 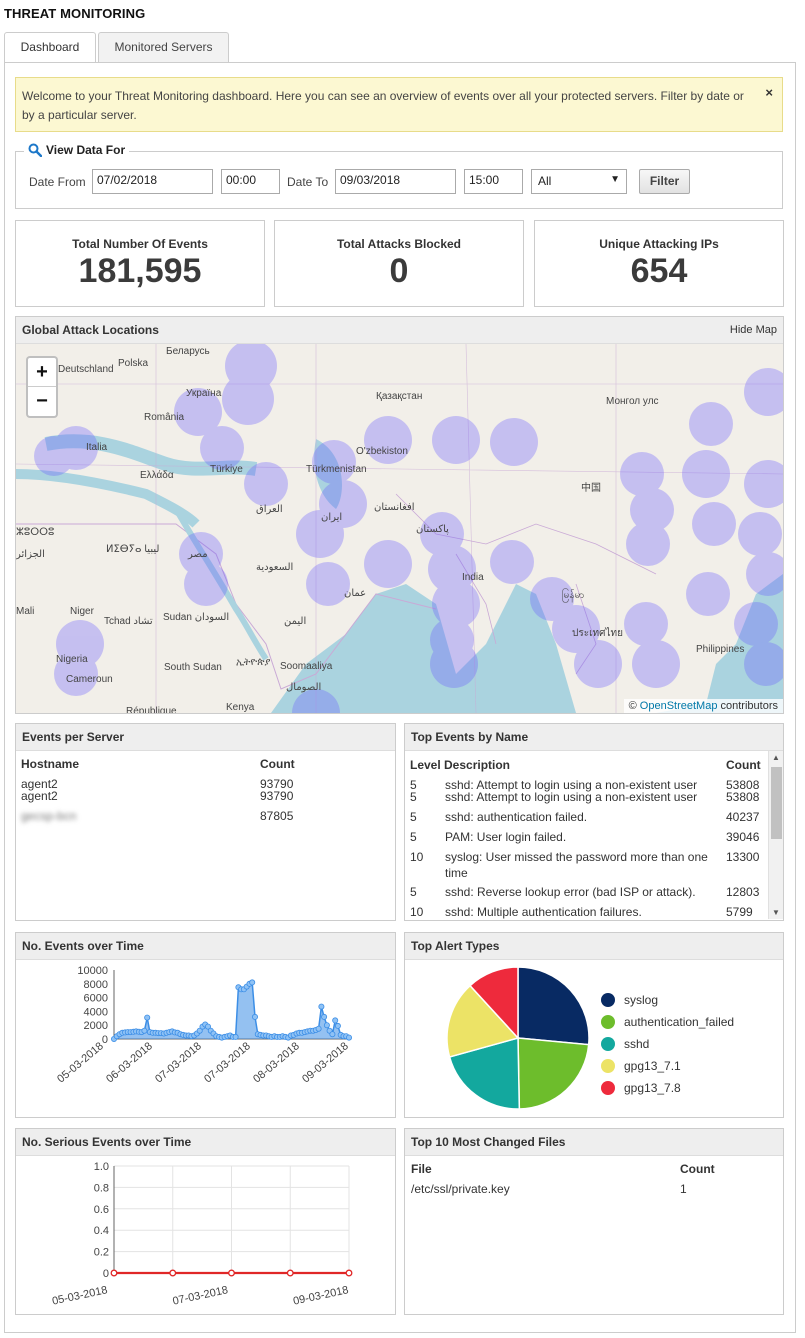 I want to click on column-header-description: Description, so click(x=477, y=765).